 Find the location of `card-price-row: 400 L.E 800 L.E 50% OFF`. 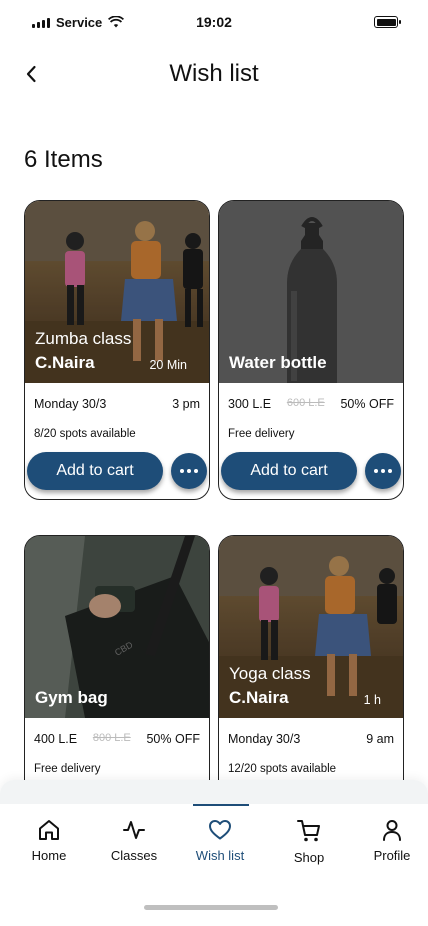

card-price-row: 400 L.E 800 L.E 50% OFF is located at coordinates (117, 739).